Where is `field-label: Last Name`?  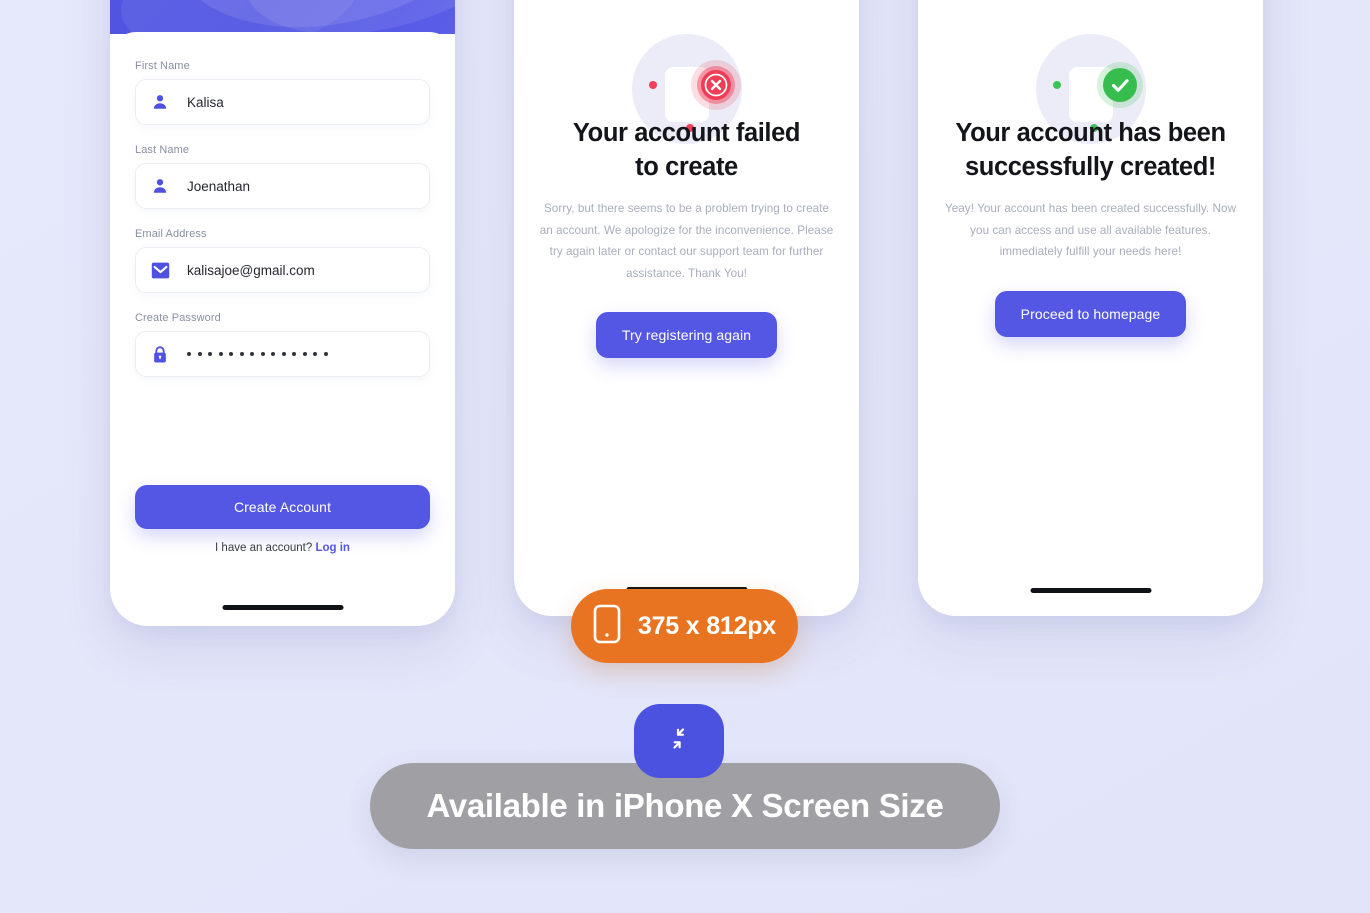
field-label: Last Name is located at coordinates (162, 150).